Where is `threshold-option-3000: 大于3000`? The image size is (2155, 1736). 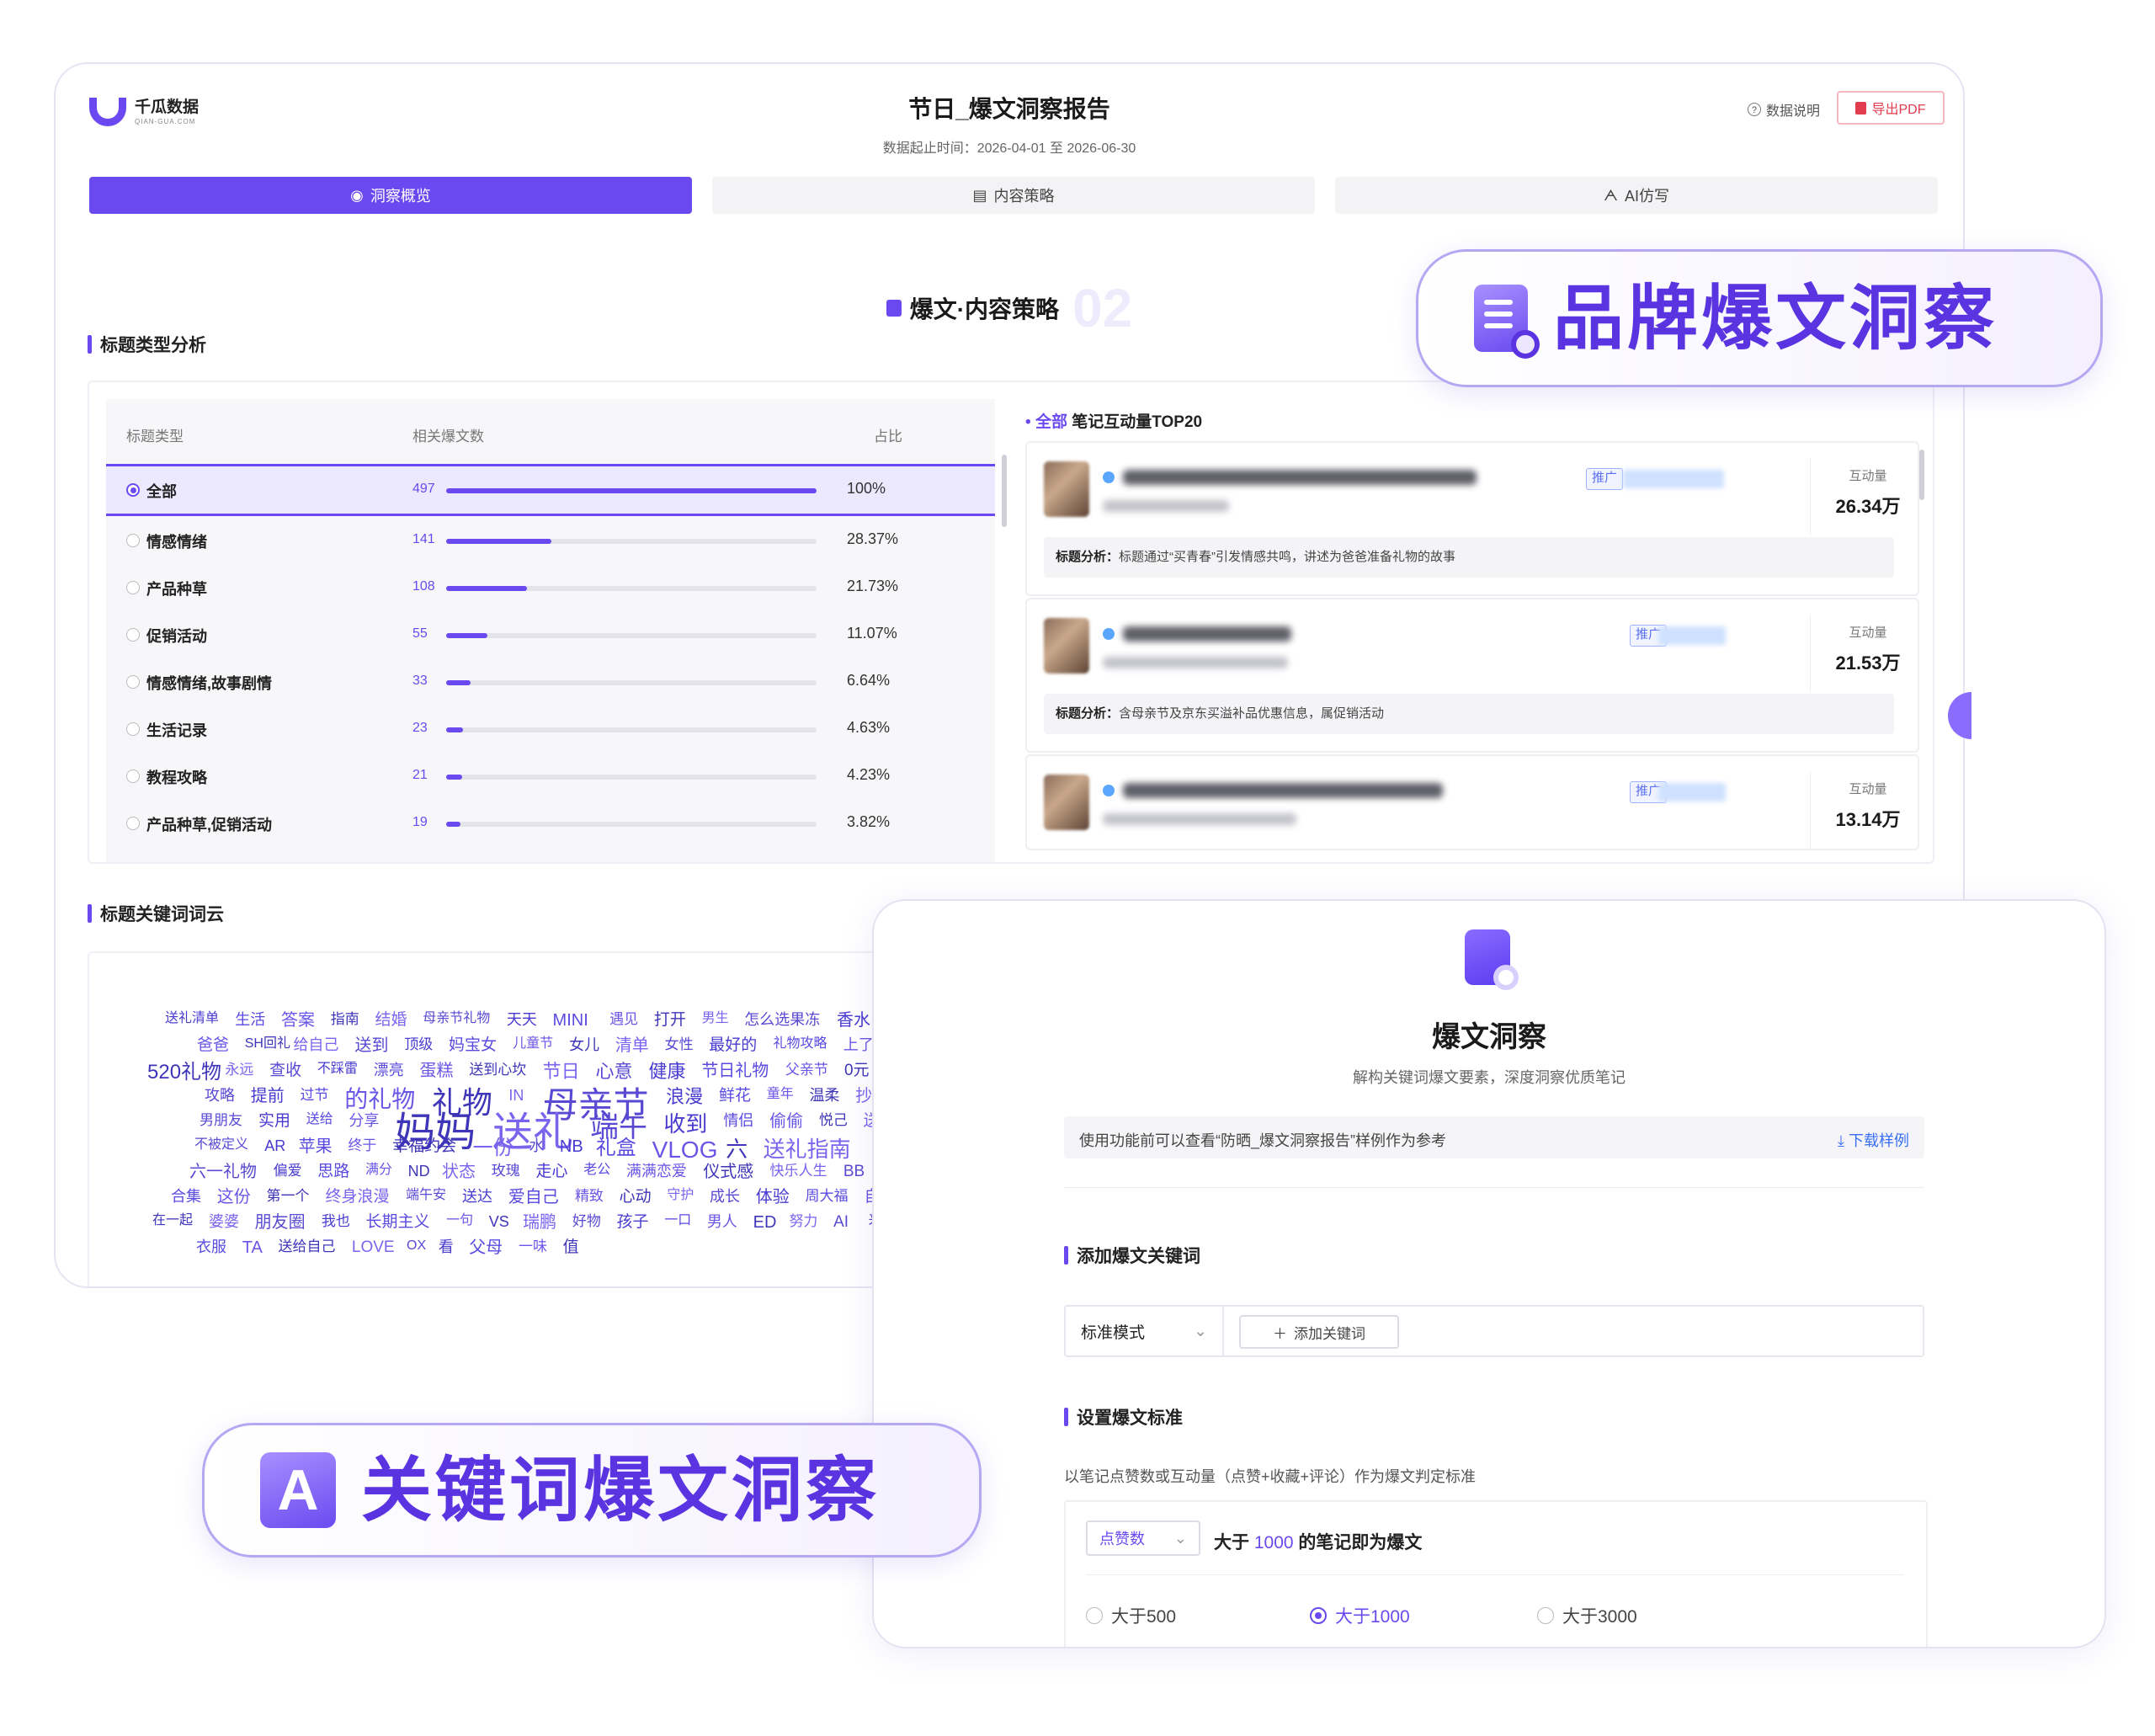
threshold-option-3000: 大于3000 is located at coordinates (1587, 1615).